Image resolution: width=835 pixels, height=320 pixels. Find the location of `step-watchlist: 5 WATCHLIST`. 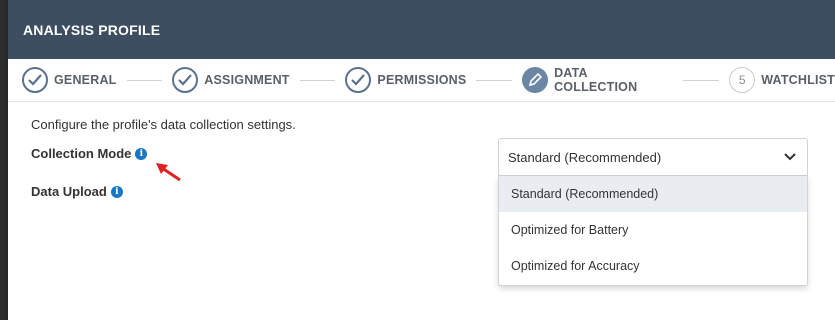

step-watchlist: 5 WATCHLIST is located at coordinates (782, 80).